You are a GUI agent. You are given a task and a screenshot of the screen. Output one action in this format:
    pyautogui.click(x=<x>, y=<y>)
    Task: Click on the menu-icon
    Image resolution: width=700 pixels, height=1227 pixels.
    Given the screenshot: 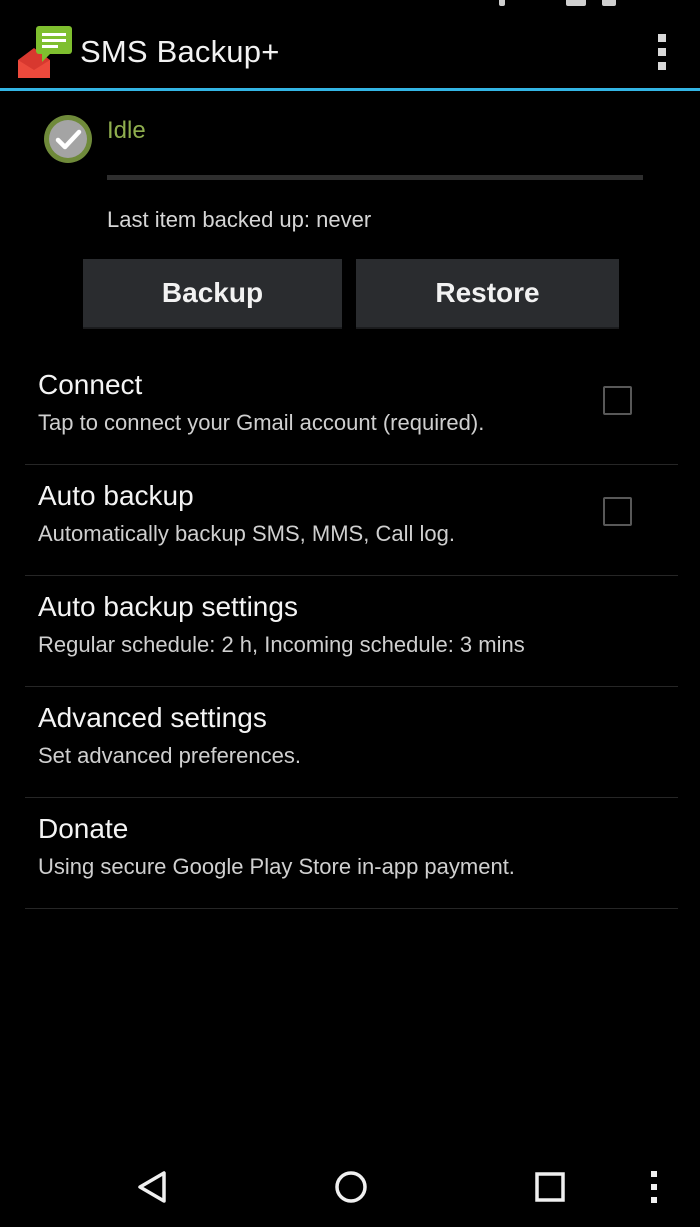 What is the action you would take?
    pyautogui.click(x=654, y=1187)
    